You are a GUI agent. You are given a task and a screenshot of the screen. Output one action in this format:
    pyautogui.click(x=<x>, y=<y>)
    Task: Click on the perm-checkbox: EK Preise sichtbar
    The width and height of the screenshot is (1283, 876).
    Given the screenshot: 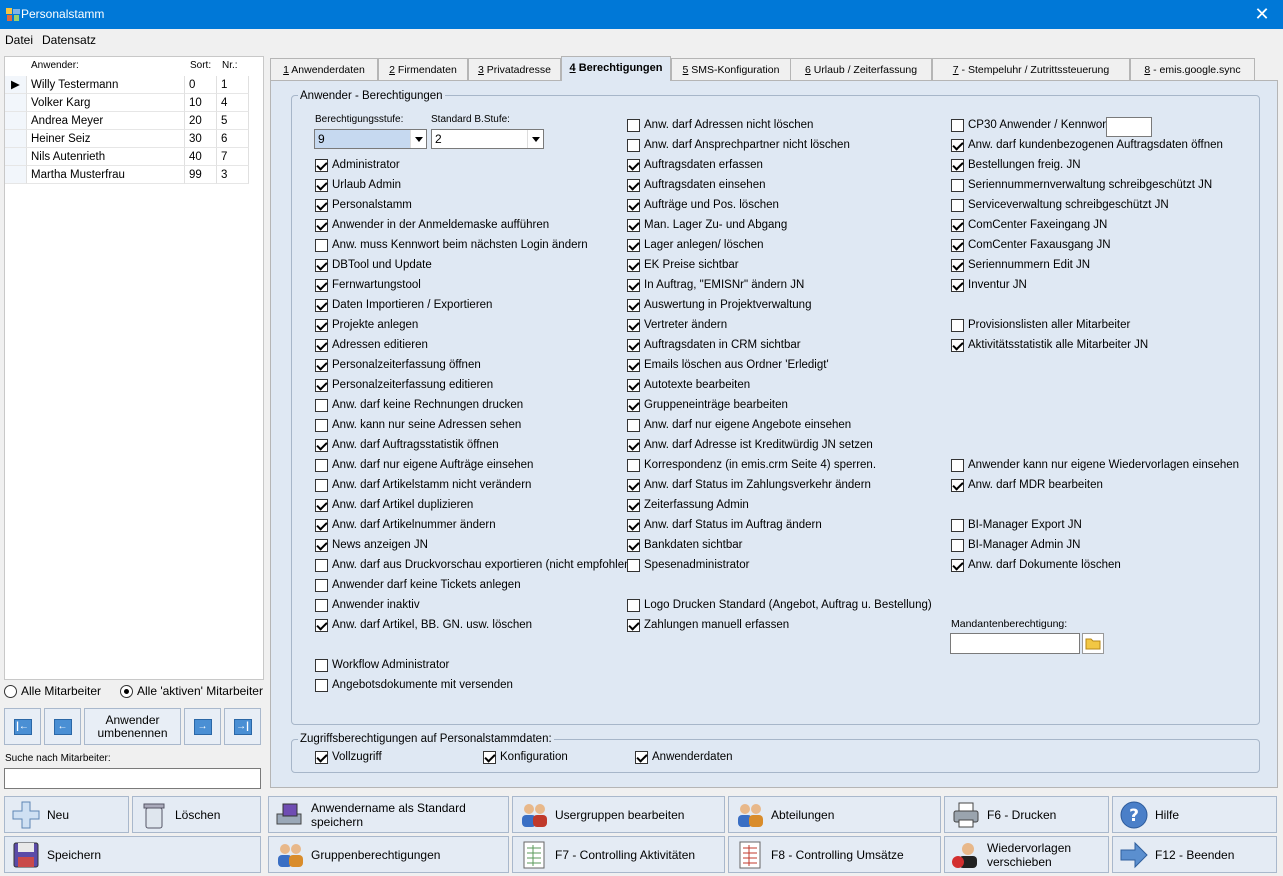 What is the action you would take?
    pyautogui.click(x=683, y=265)
    